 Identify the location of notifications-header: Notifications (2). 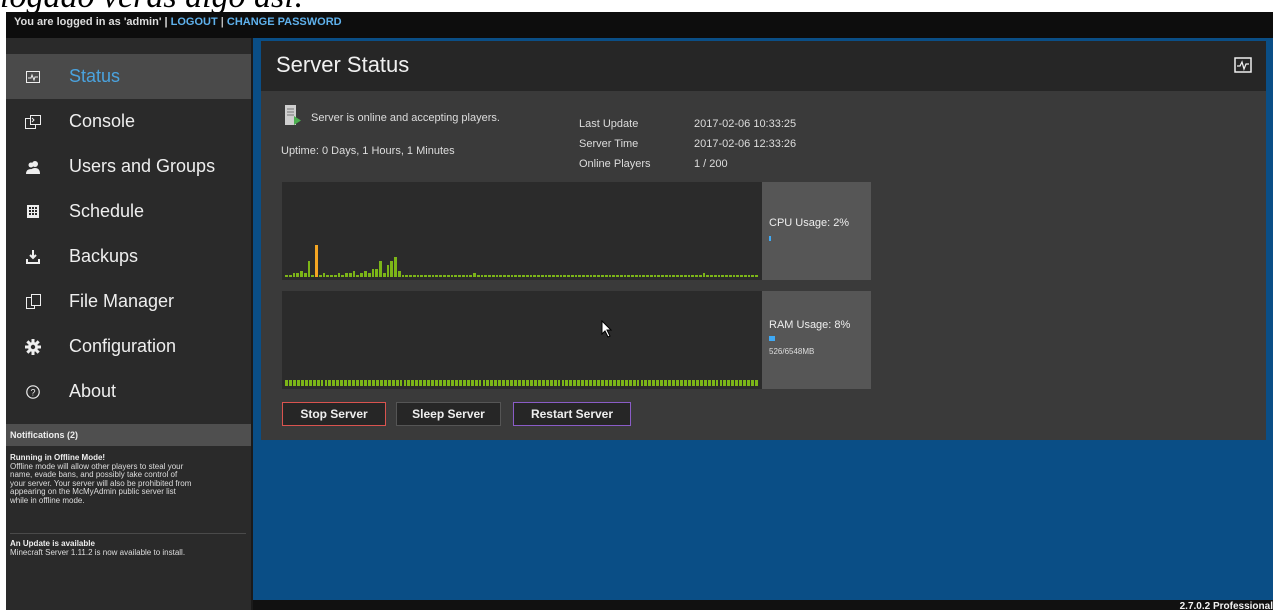
(128, 435).